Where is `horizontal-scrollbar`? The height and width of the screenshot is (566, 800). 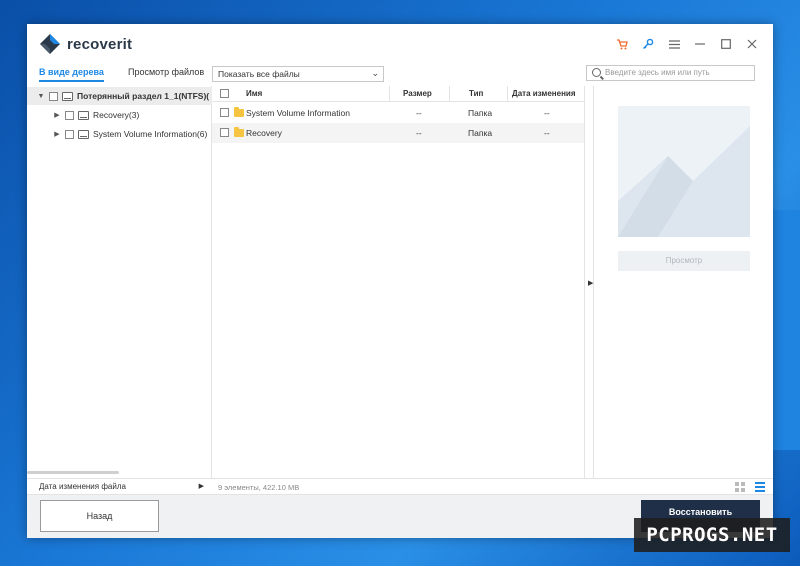 horizontal-scrollbar is located at coordinates (73, 472).